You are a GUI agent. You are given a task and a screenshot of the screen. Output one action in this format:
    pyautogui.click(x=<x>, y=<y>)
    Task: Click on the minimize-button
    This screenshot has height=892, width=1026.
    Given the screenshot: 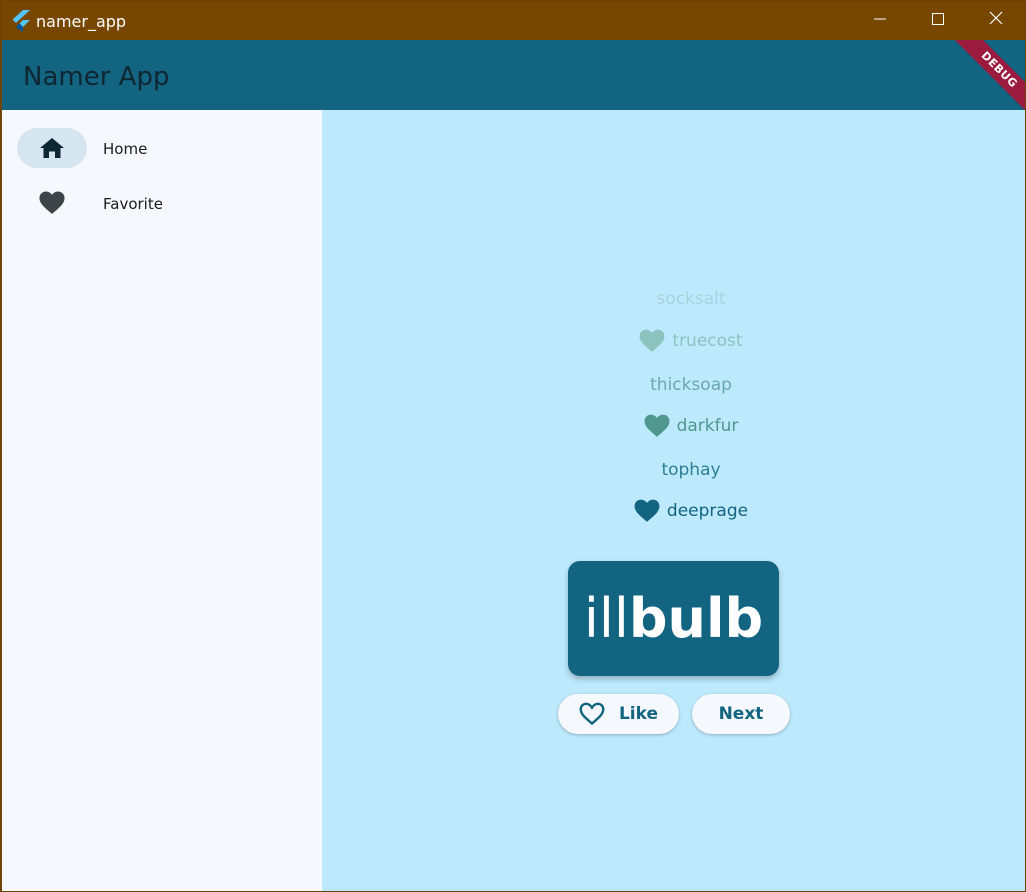 What is the action you would take?
    pyautogui.click(x=880, y=20)
    